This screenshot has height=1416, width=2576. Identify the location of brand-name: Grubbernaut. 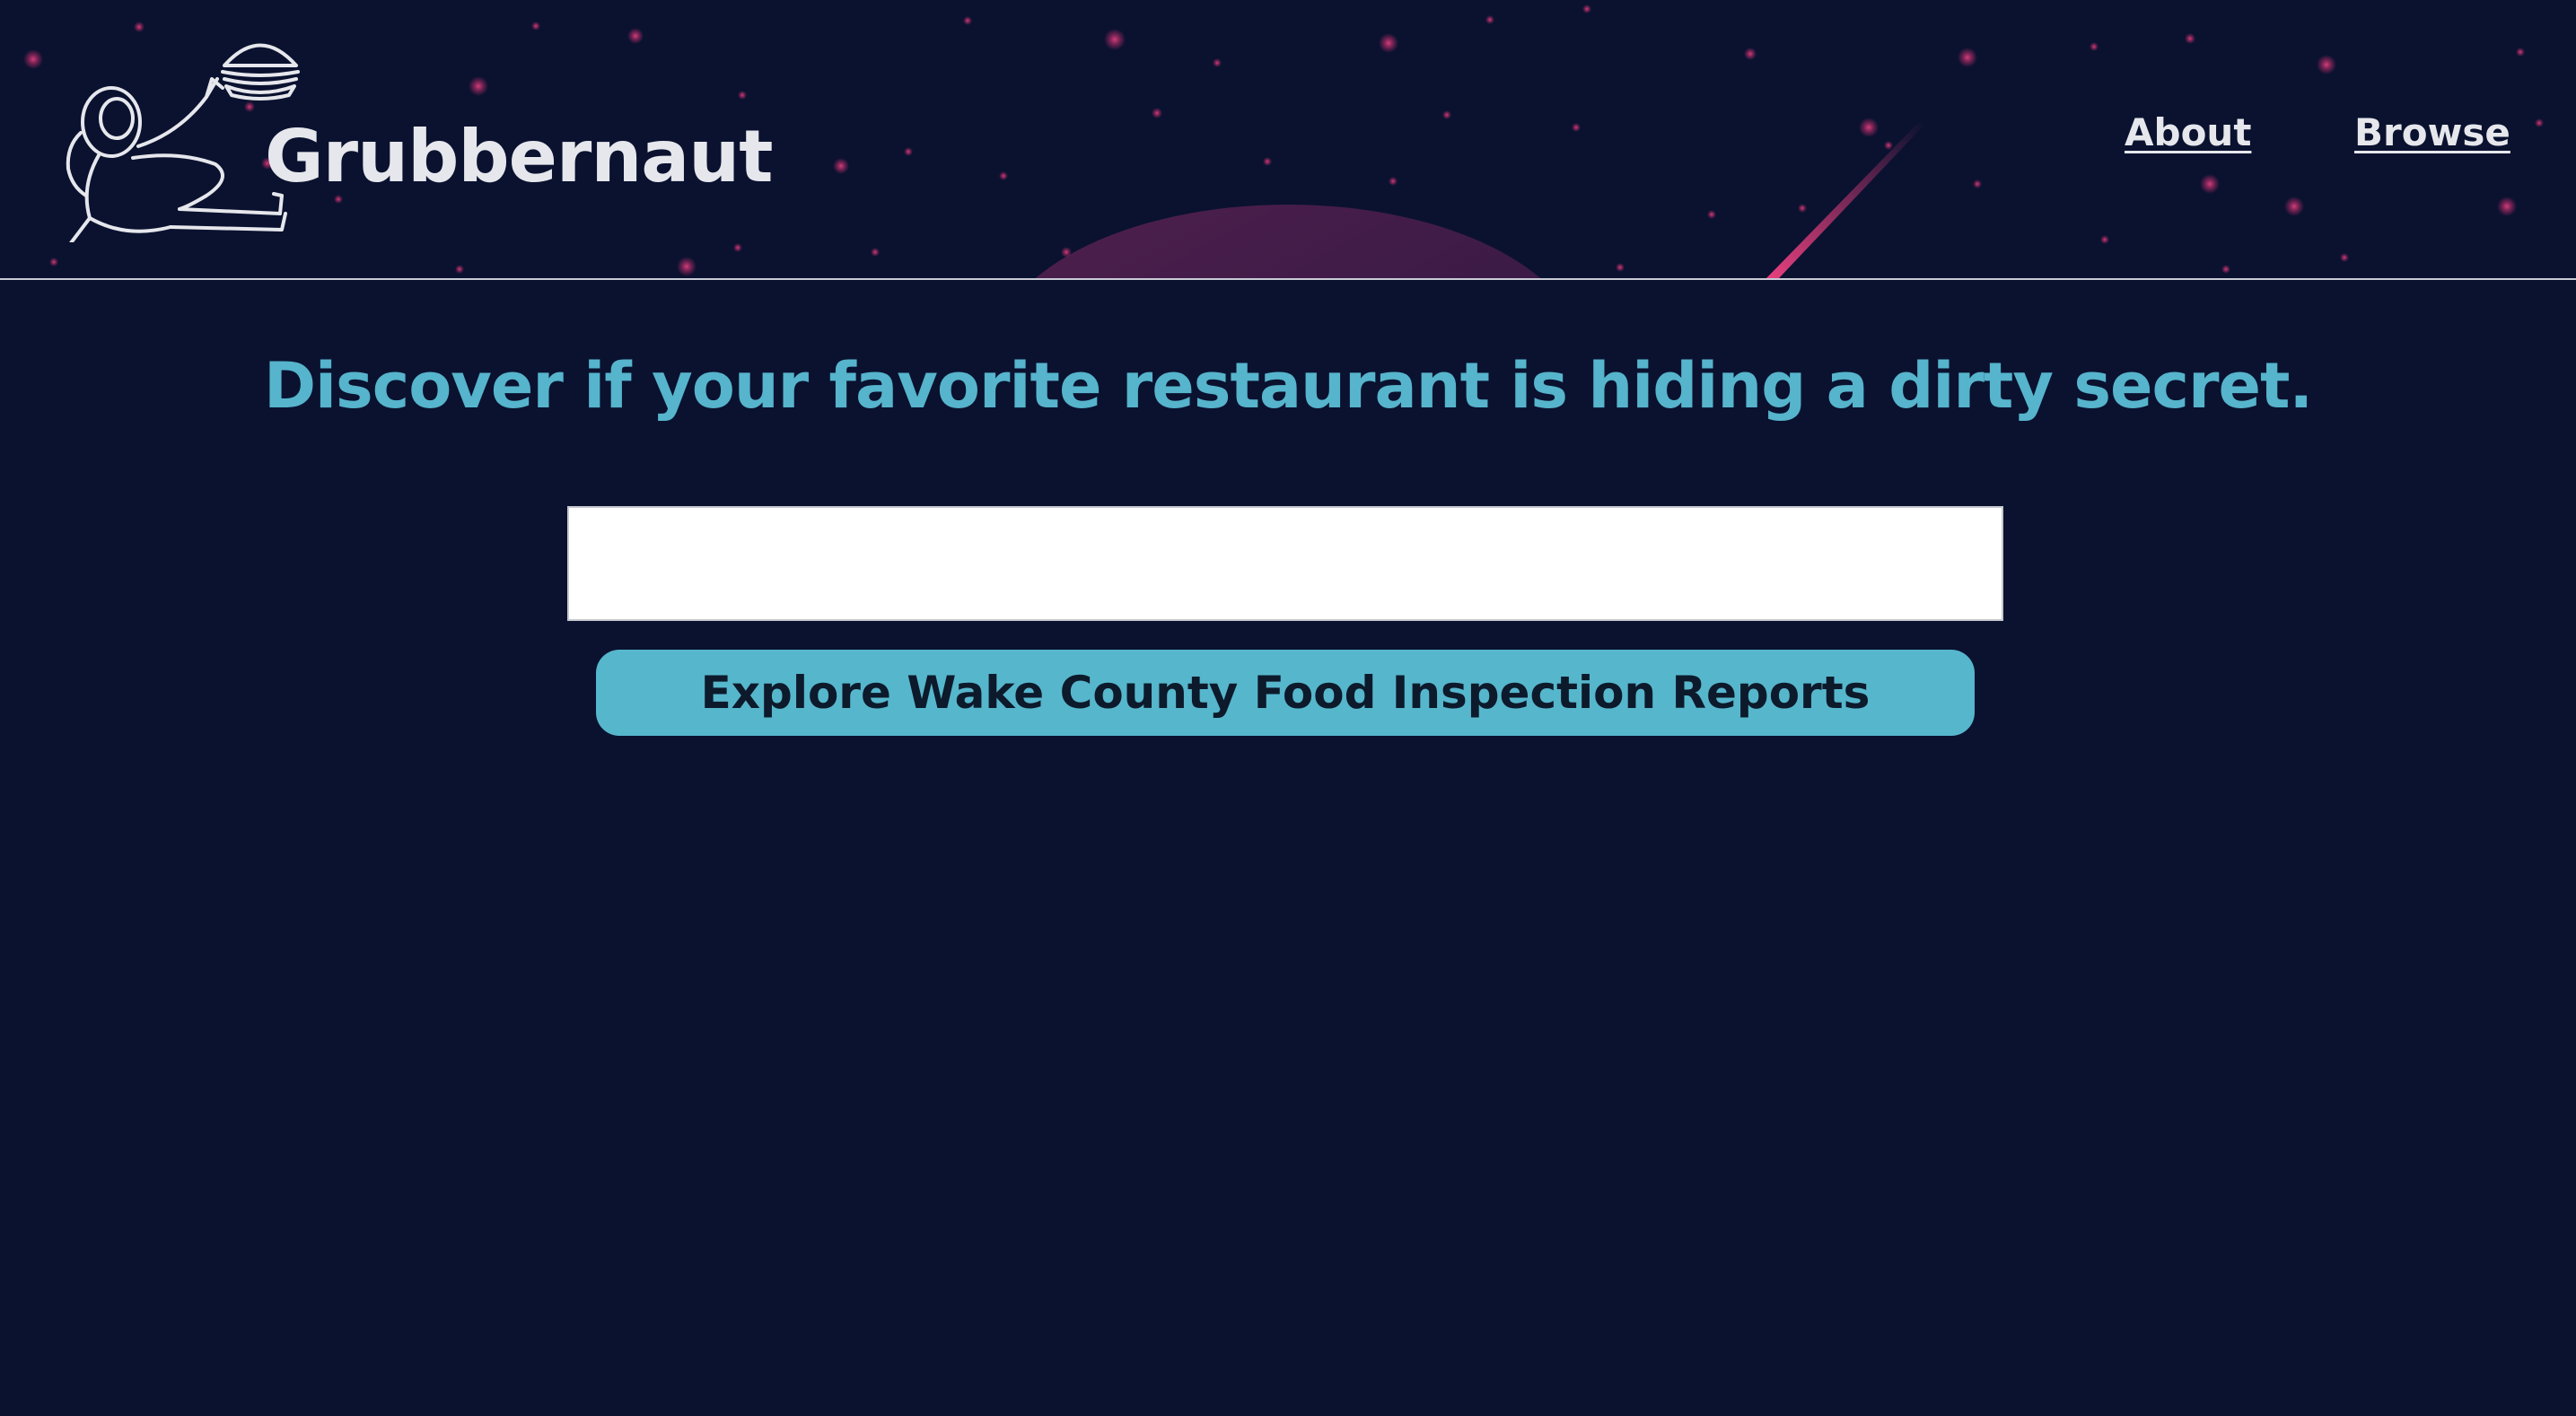
(519, 157).